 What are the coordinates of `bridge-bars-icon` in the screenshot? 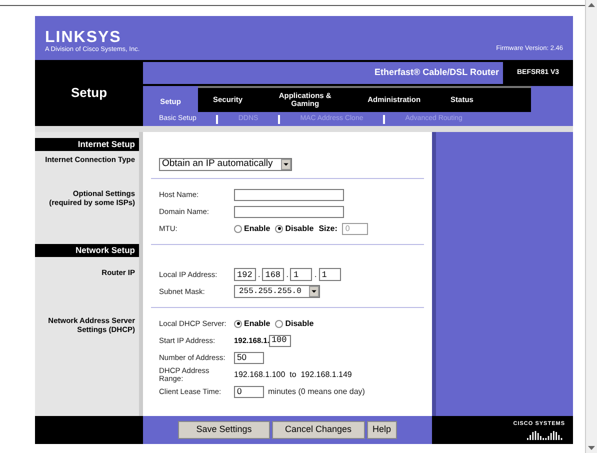 It's located at (545, 434).